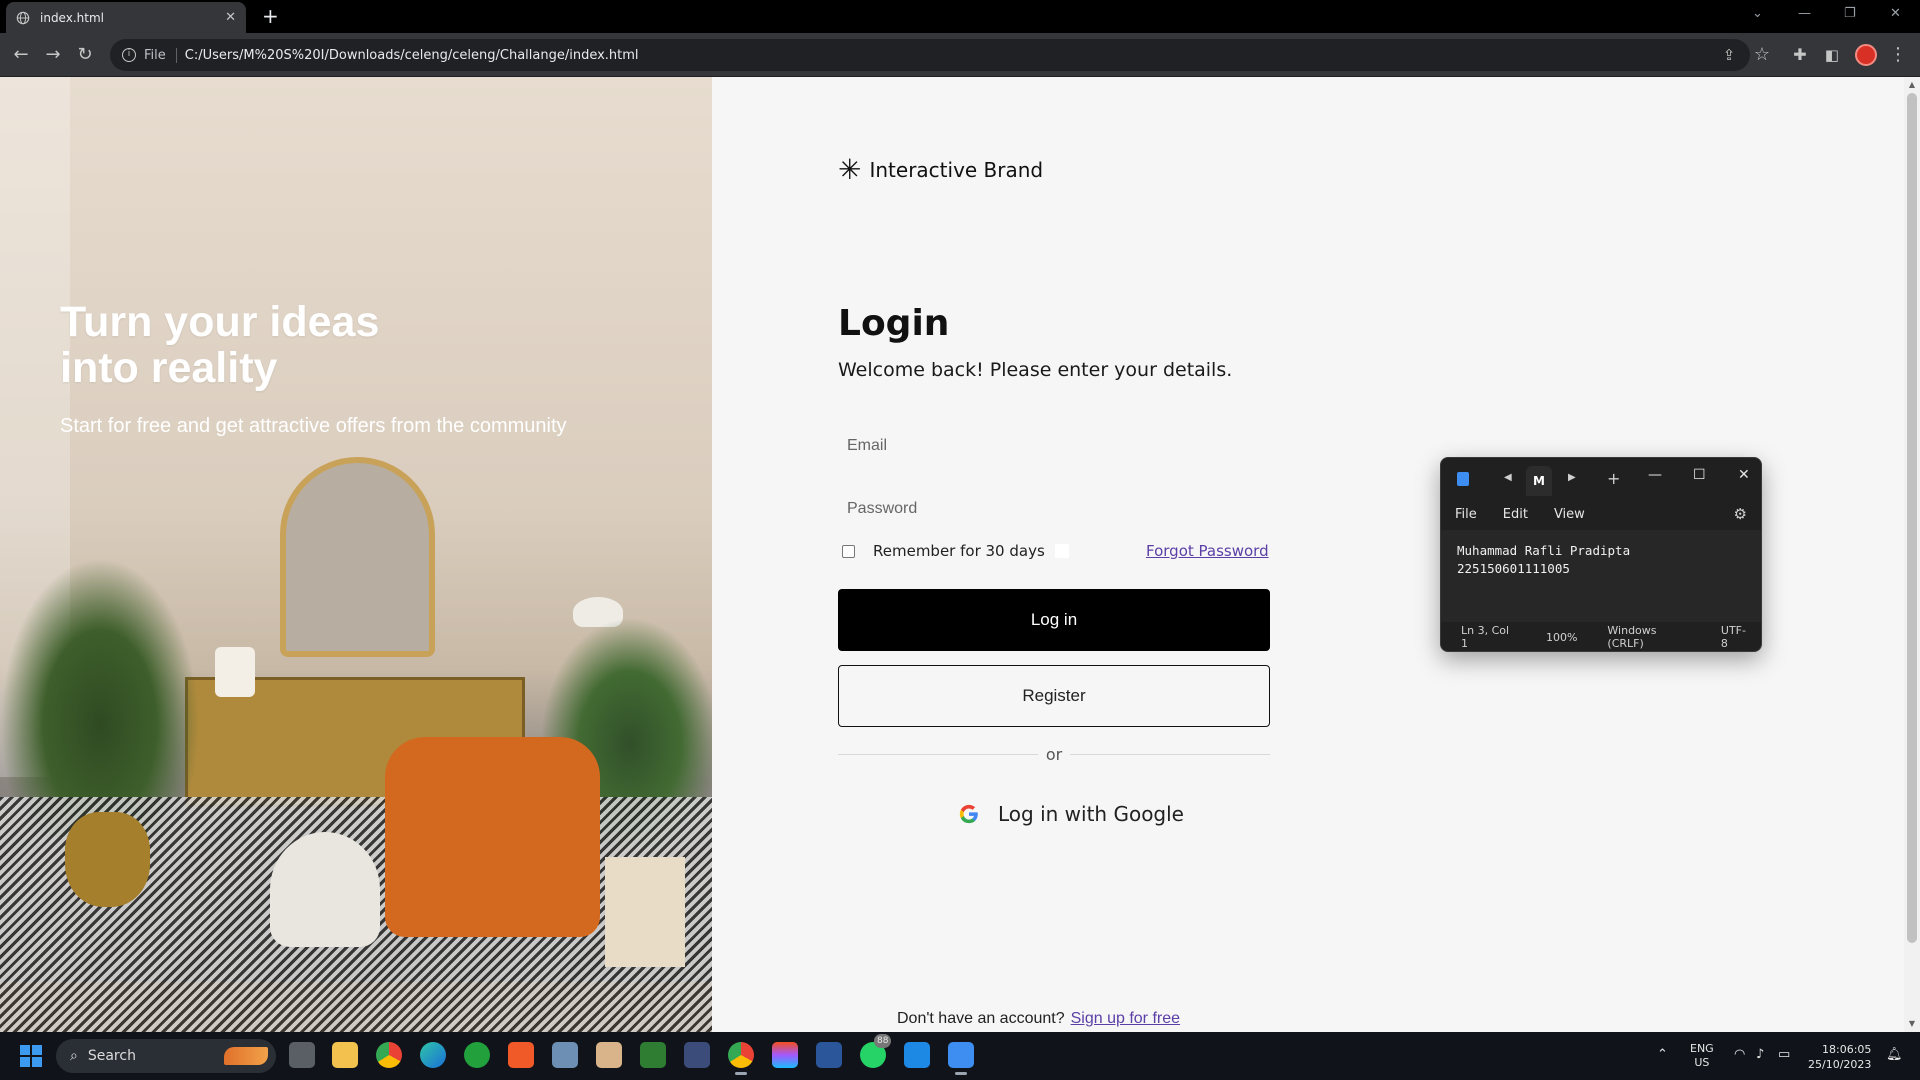 The width and height of the screenshot is (1920, 1080). Describe the element at coordinates (492, 837) in the screenshot. I see `hero-orange-armchair` at that location.